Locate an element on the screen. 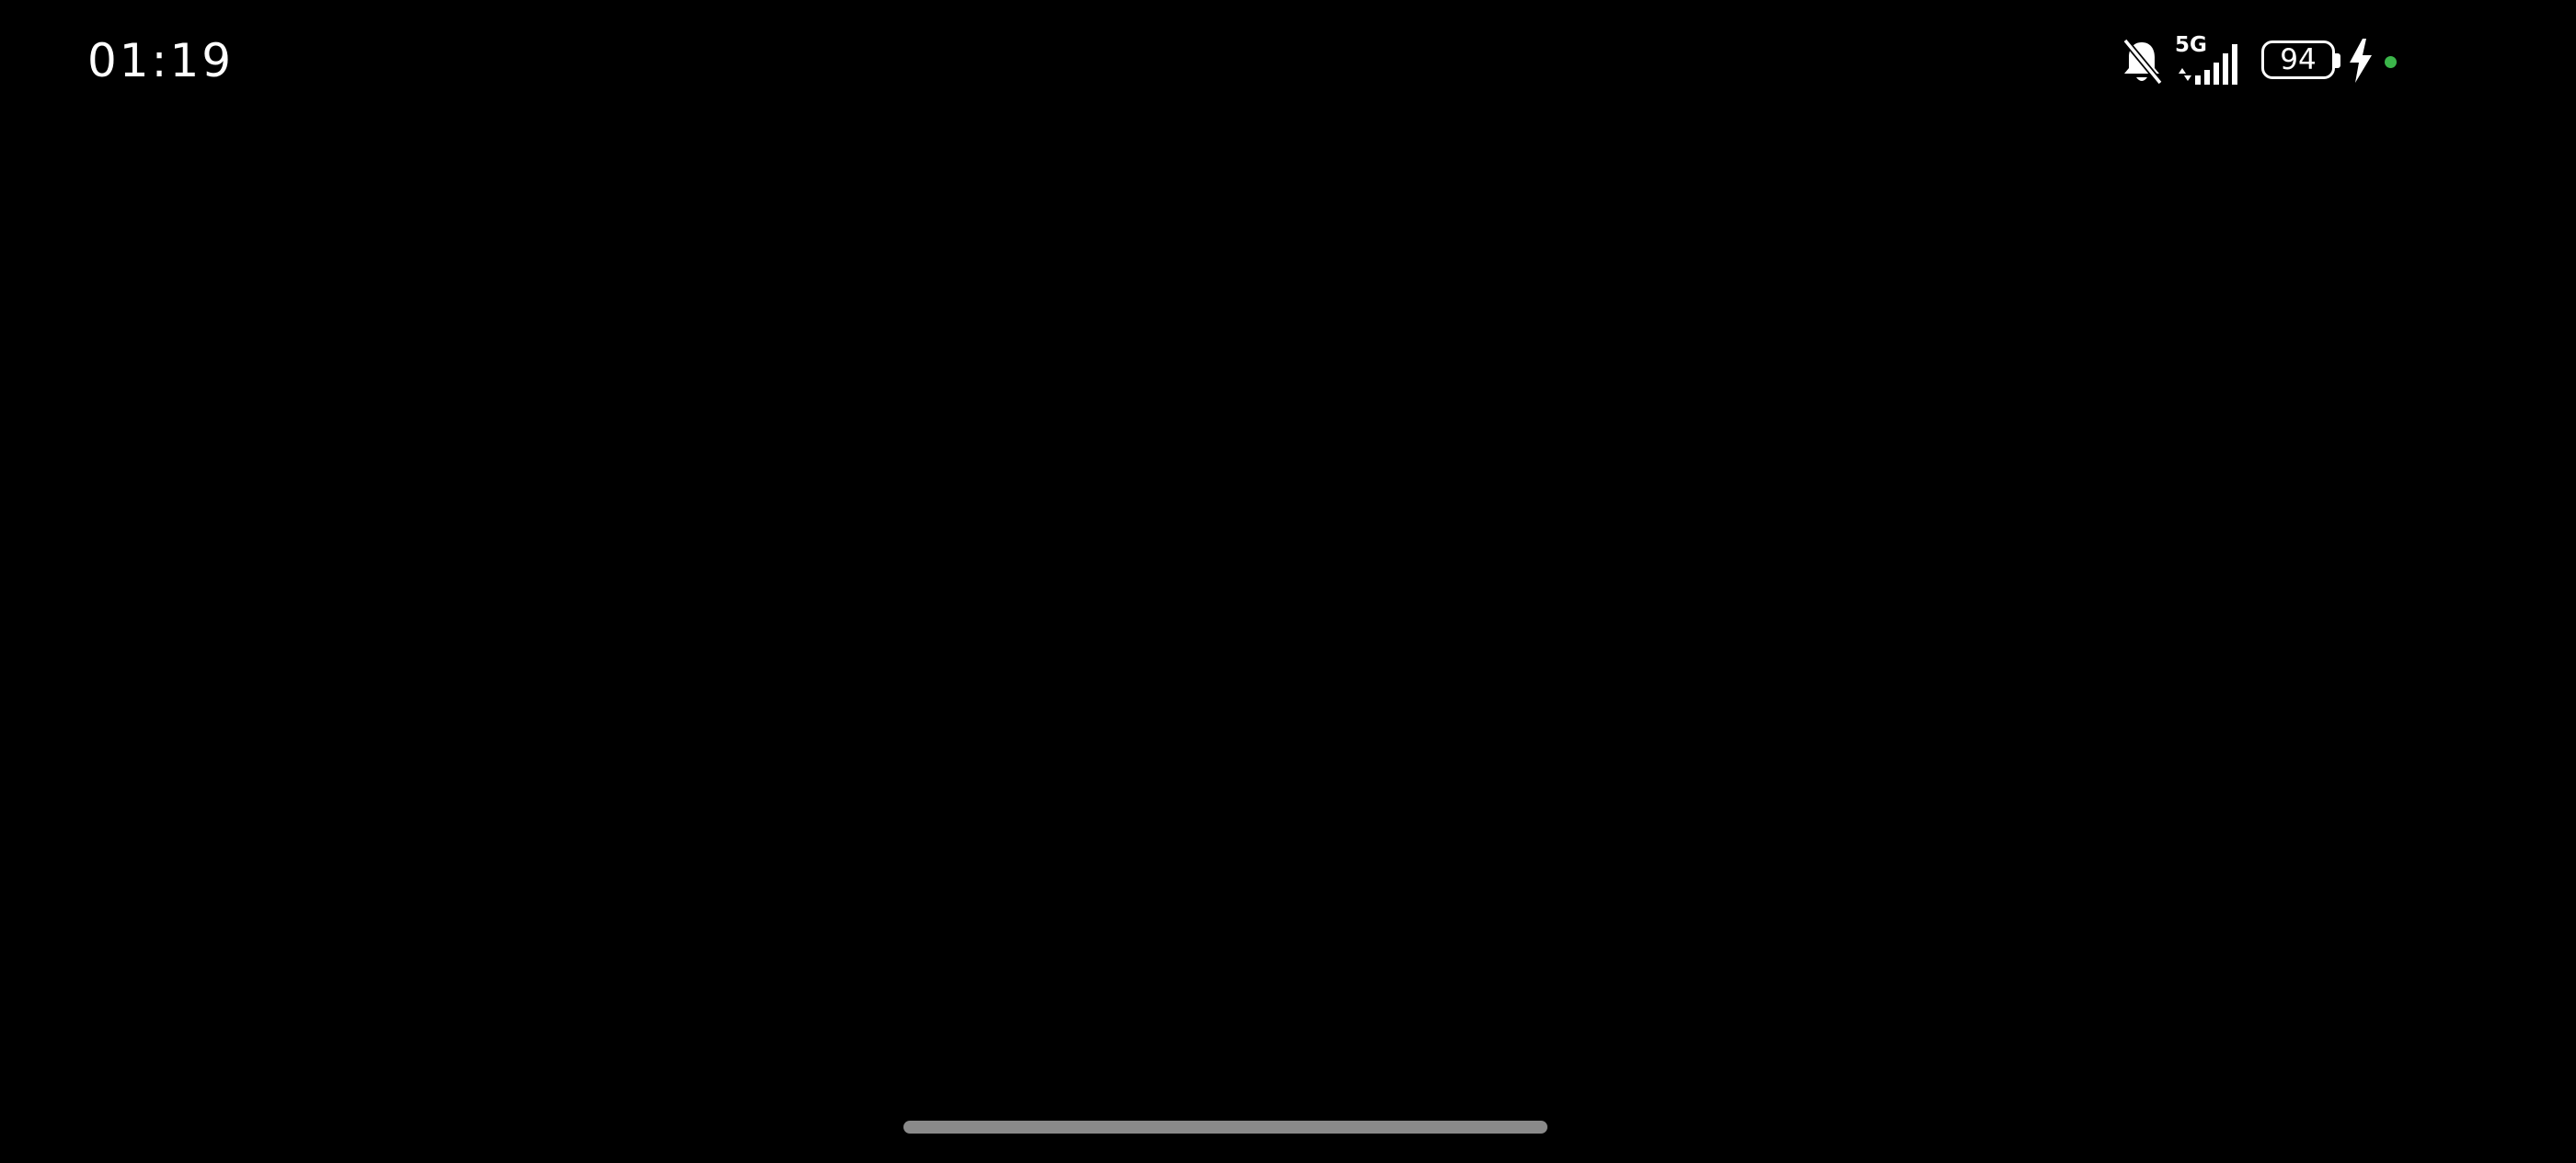 This screenshot has height=1163, width=2576. battery-level: 94 is located at coordinates (2298, 59).